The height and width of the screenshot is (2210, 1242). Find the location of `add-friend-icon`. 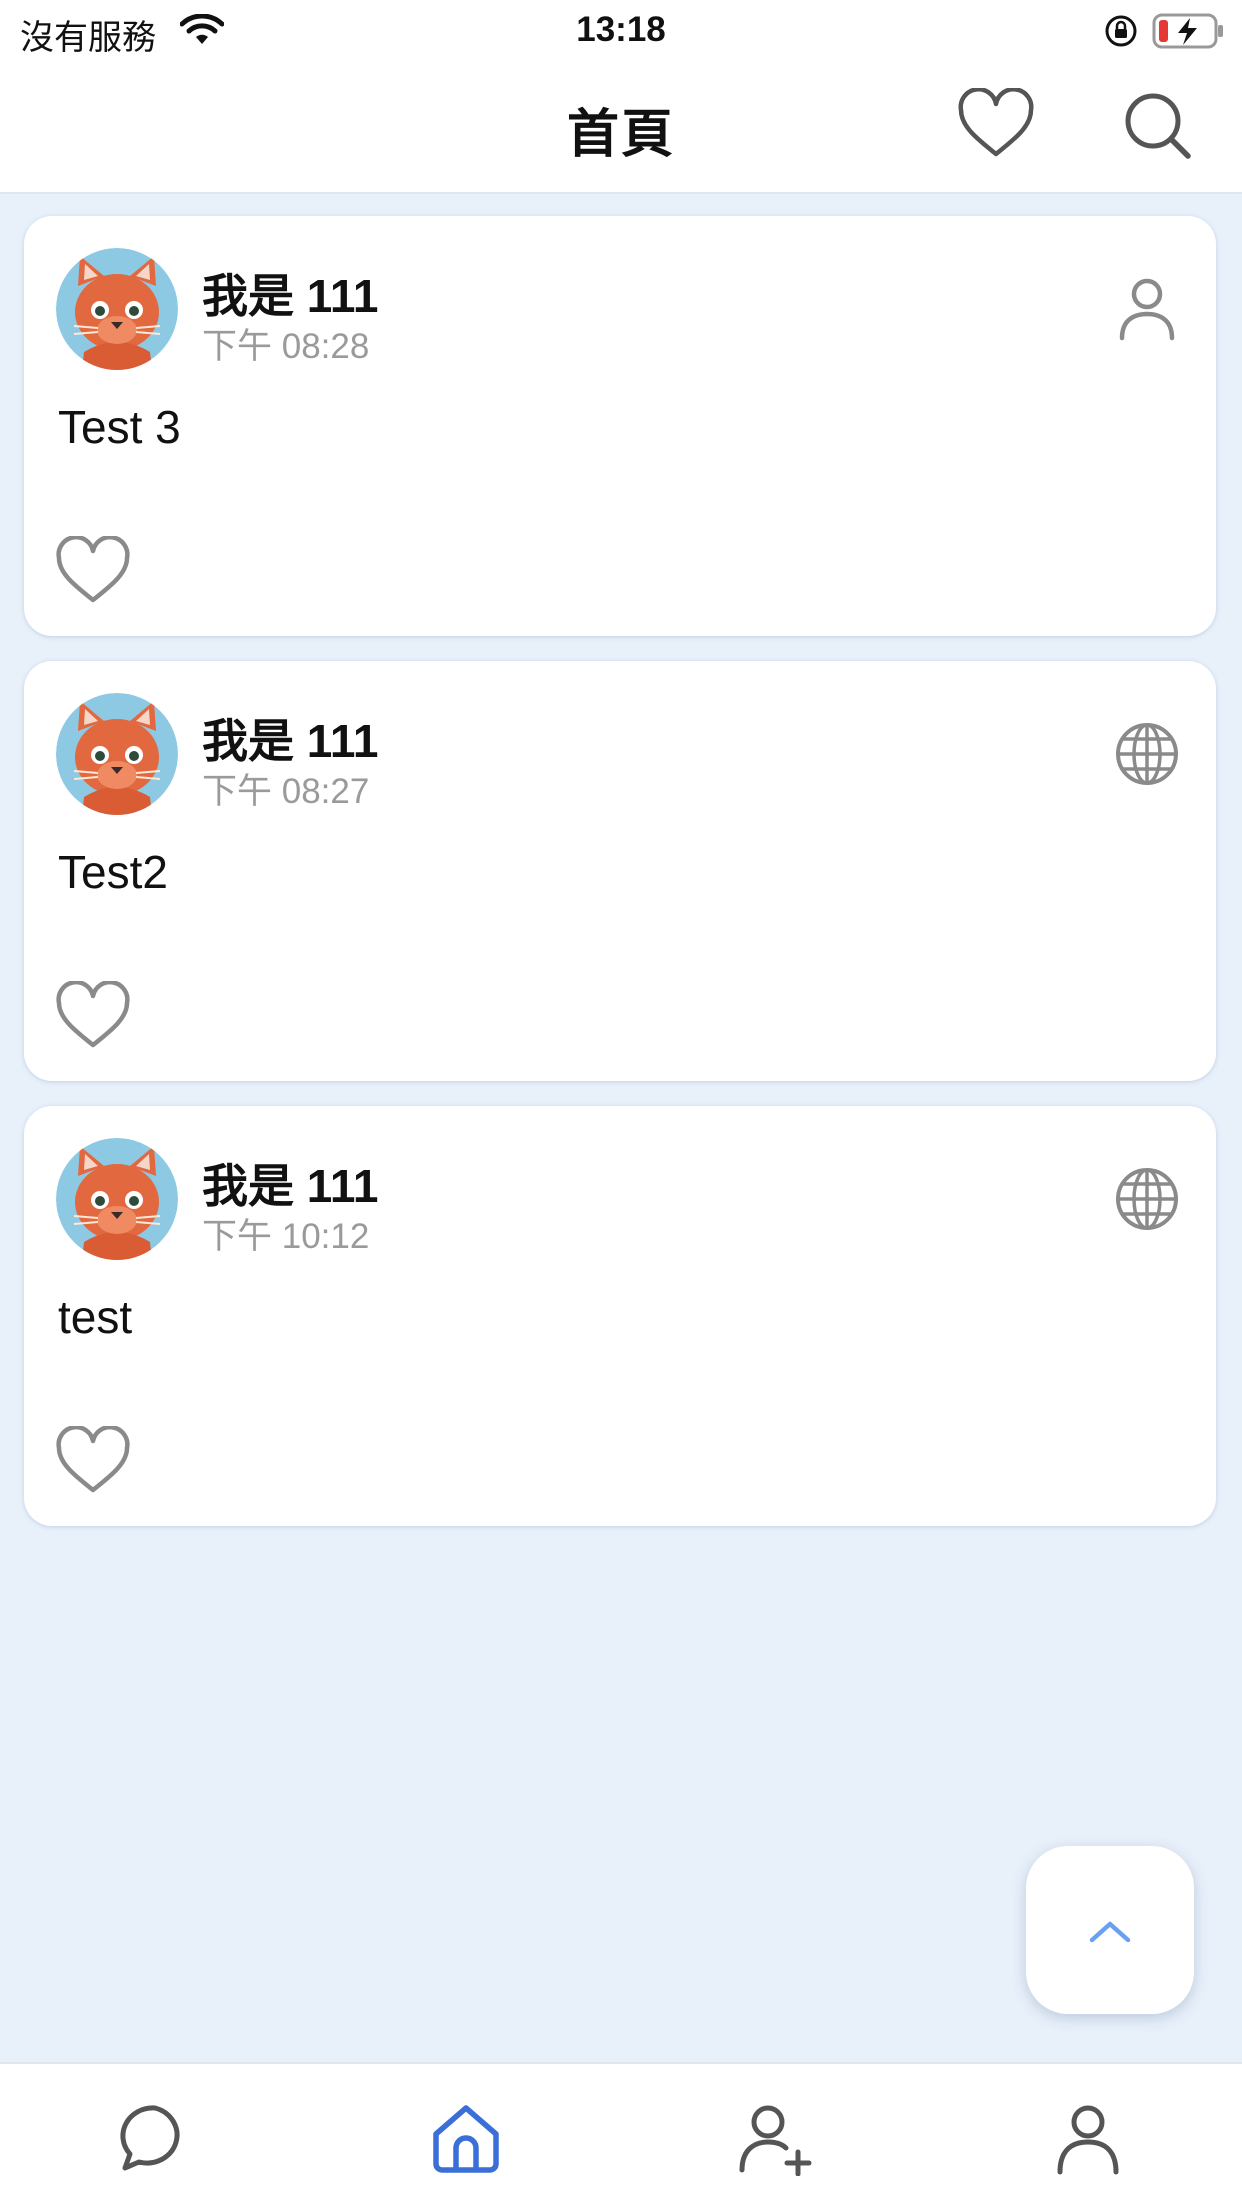

add-friend-icon is located at coordinates (776, 2138).